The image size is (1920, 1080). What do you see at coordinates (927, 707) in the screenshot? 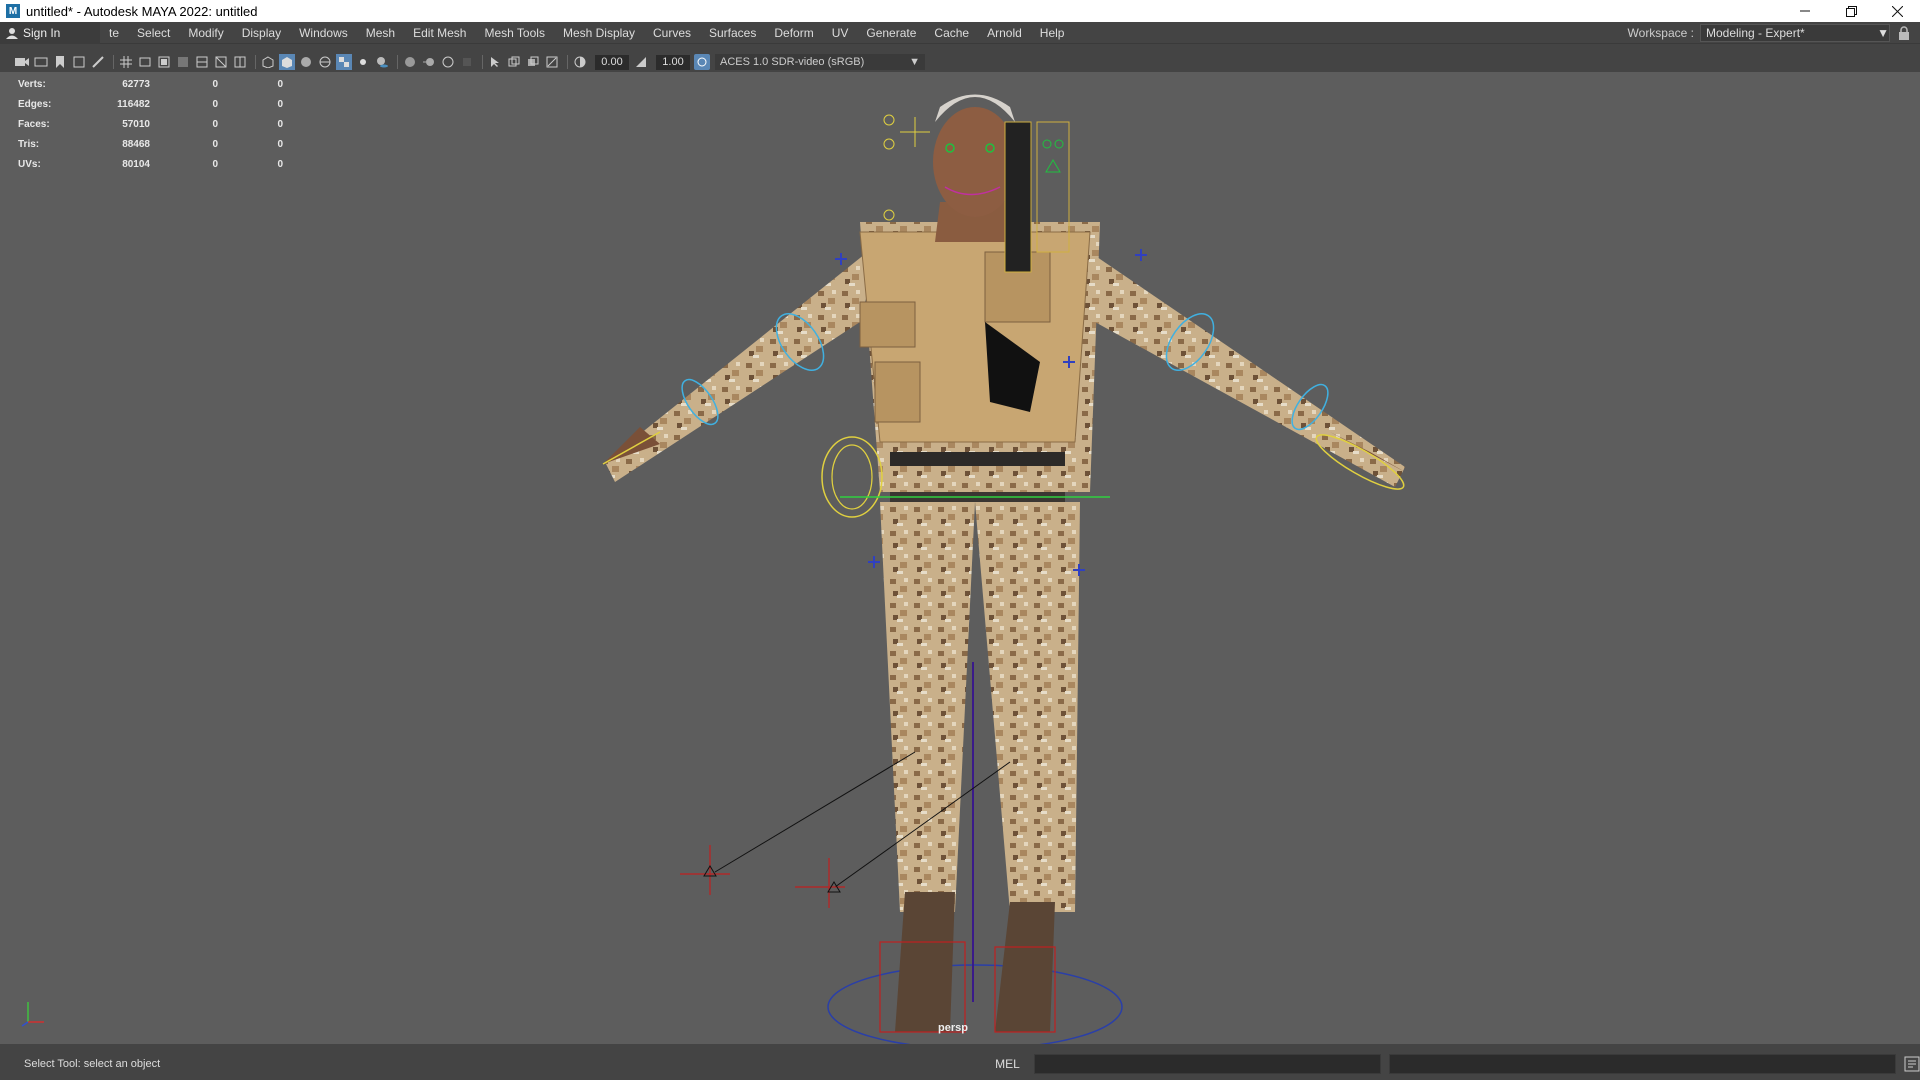
I see `left-leg` at bounding box center [927, 707].